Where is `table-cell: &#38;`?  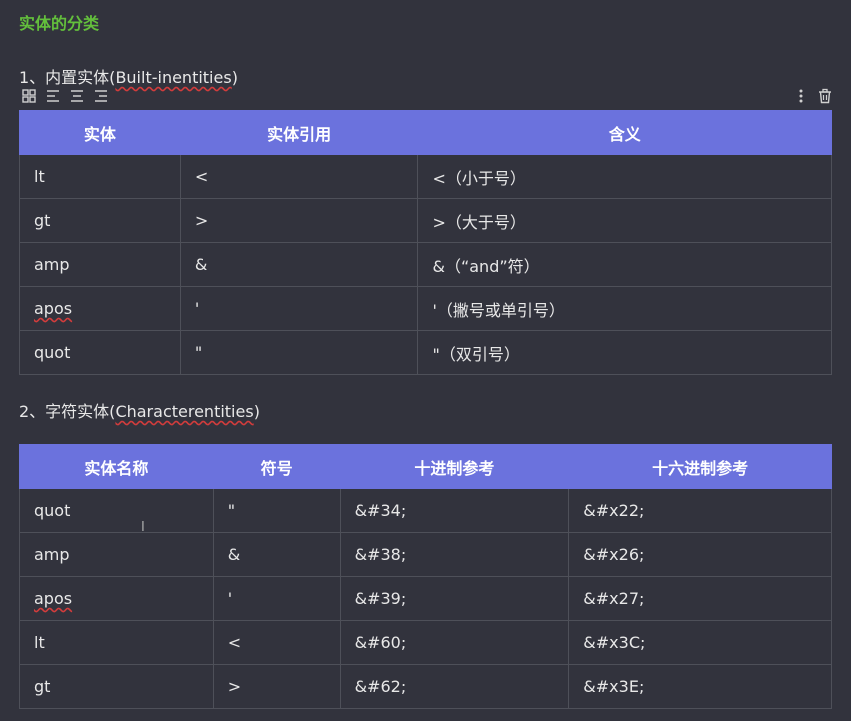 table-cell: &#38; is located at coordinates (454, 554).